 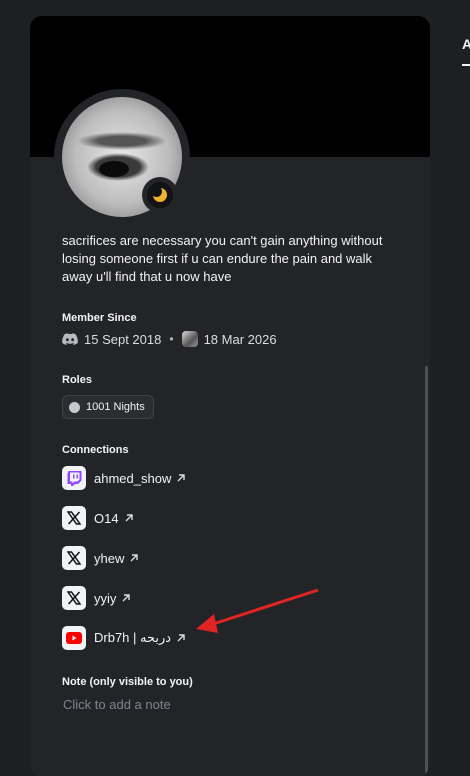 I want to click on connection-x: yyiy, so click(x=97, y=598).